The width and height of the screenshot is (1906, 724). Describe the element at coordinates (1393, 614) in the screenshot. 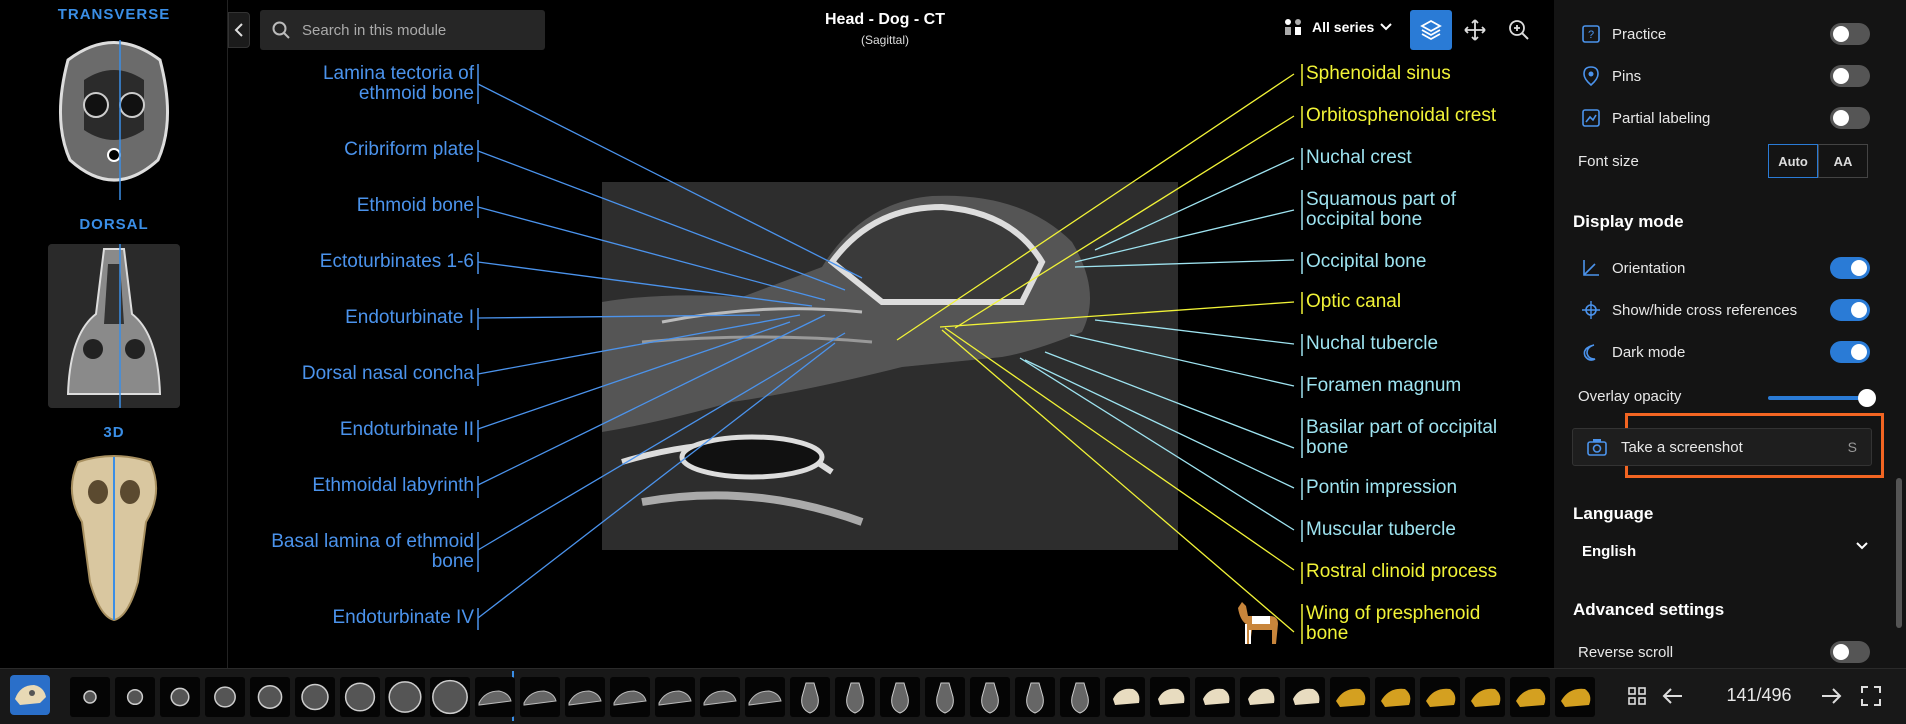

I see `label-wing-presphenoid-line1: Wing of presphenoid` at that location.